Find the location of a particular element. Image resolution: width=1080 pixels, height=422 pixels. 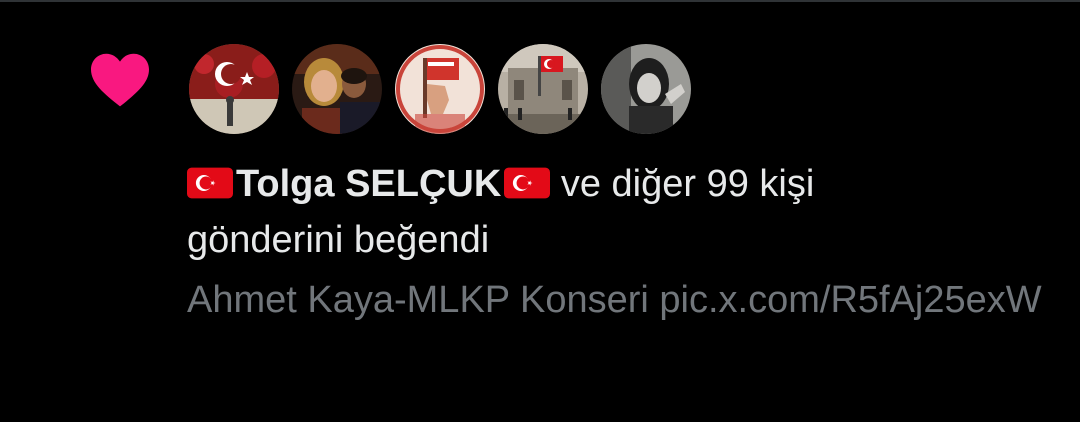

heart-icon is located at coordinates (120, 80).